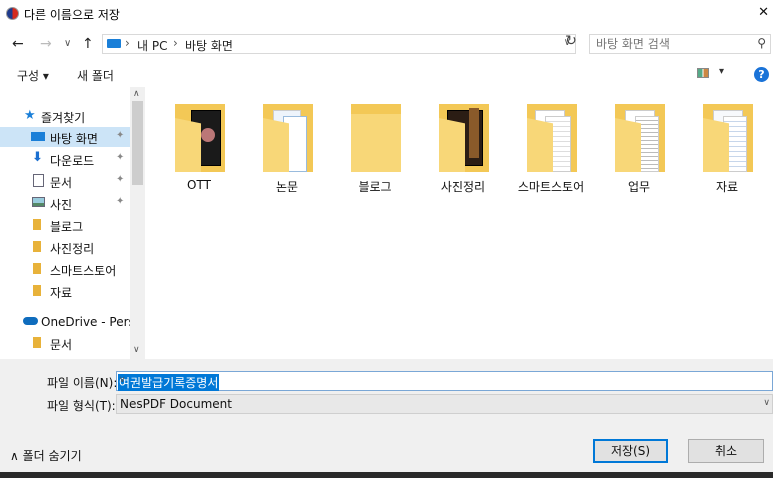  I want to click on organize-button: 구성 ▾, so click(33, 75).